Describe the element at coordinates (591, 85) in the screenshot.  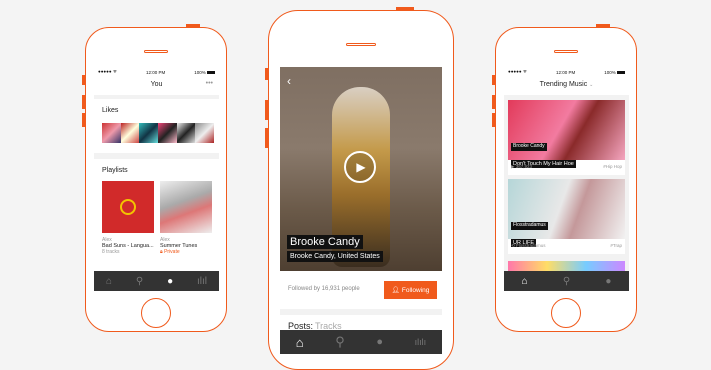
I see `chevron-down-icon: ⌄` at that location.